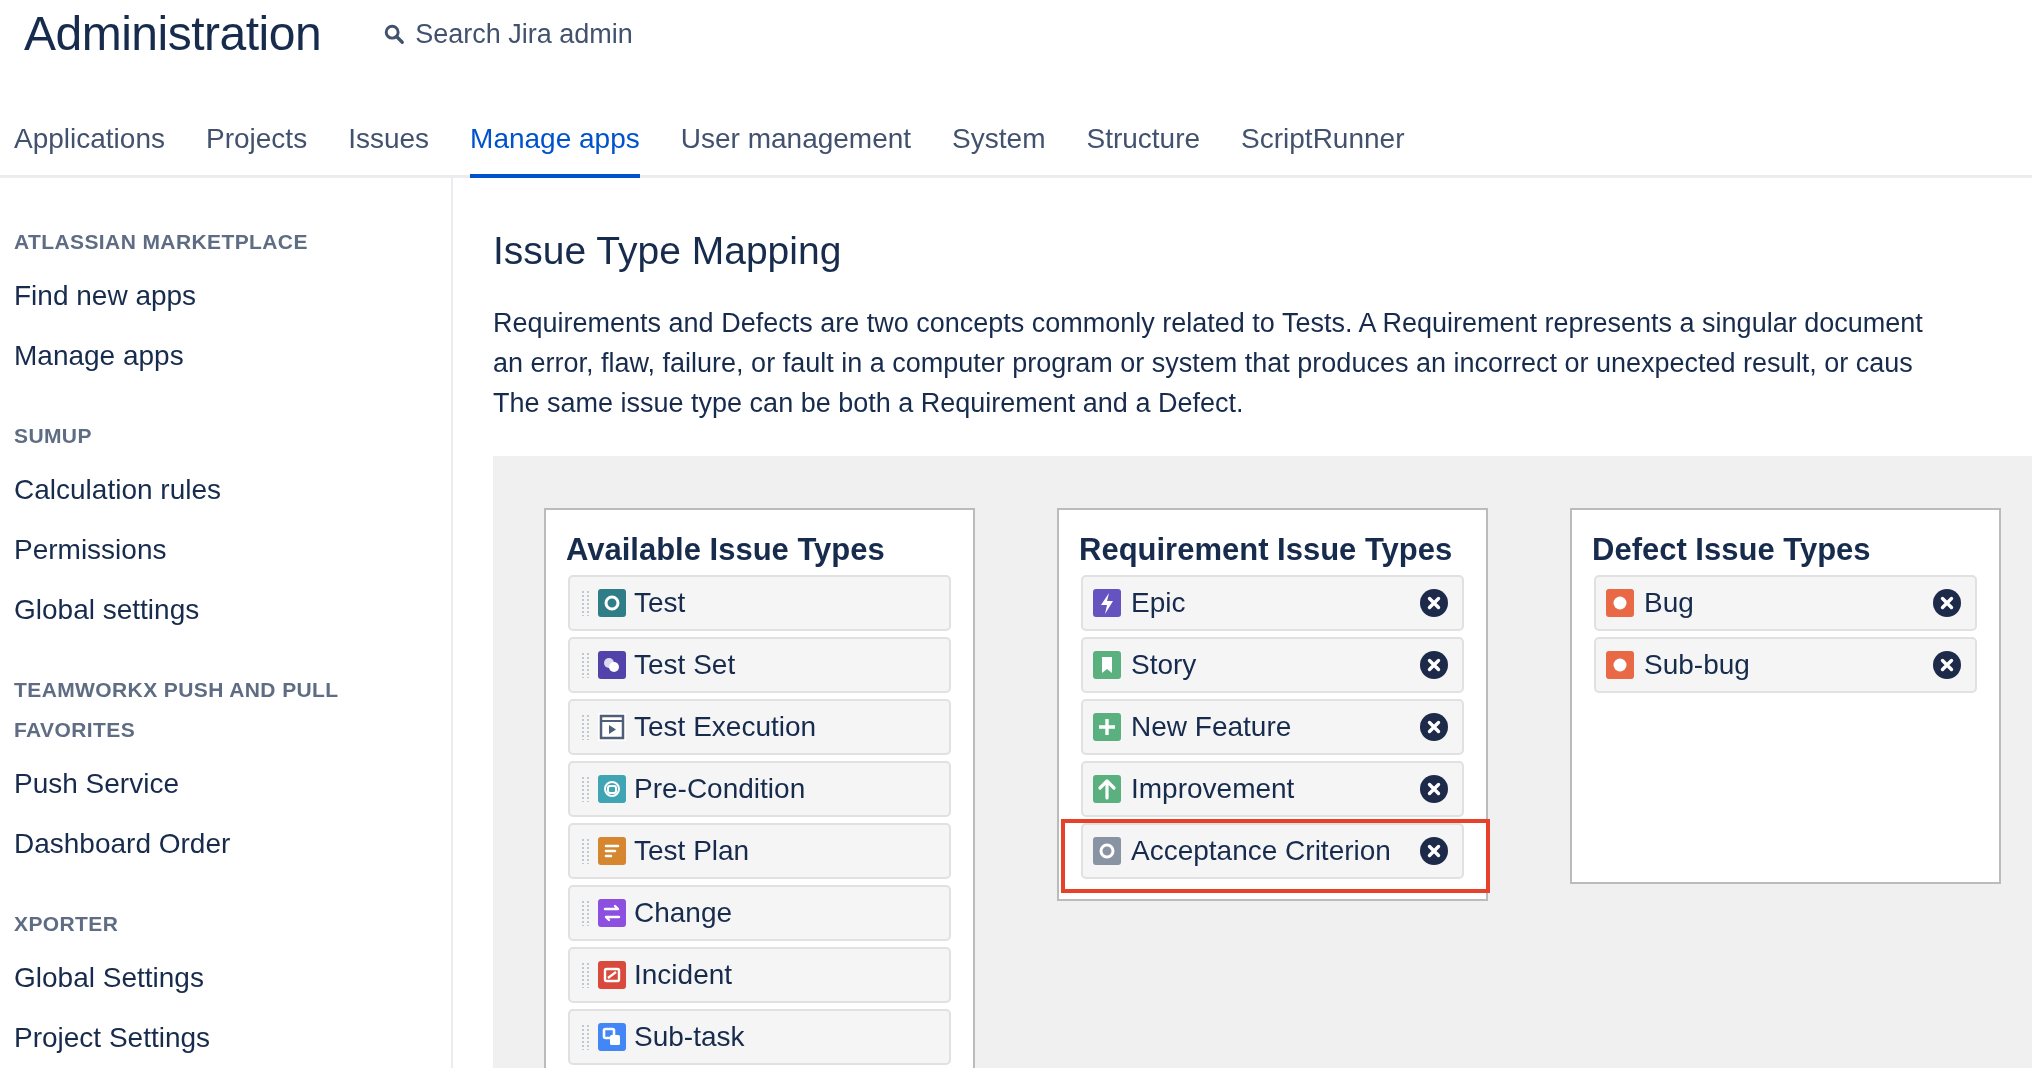  Describe the element at coordinates (555, 148) in the screenshot. I see `nav-tab: Manage apps` at that location.